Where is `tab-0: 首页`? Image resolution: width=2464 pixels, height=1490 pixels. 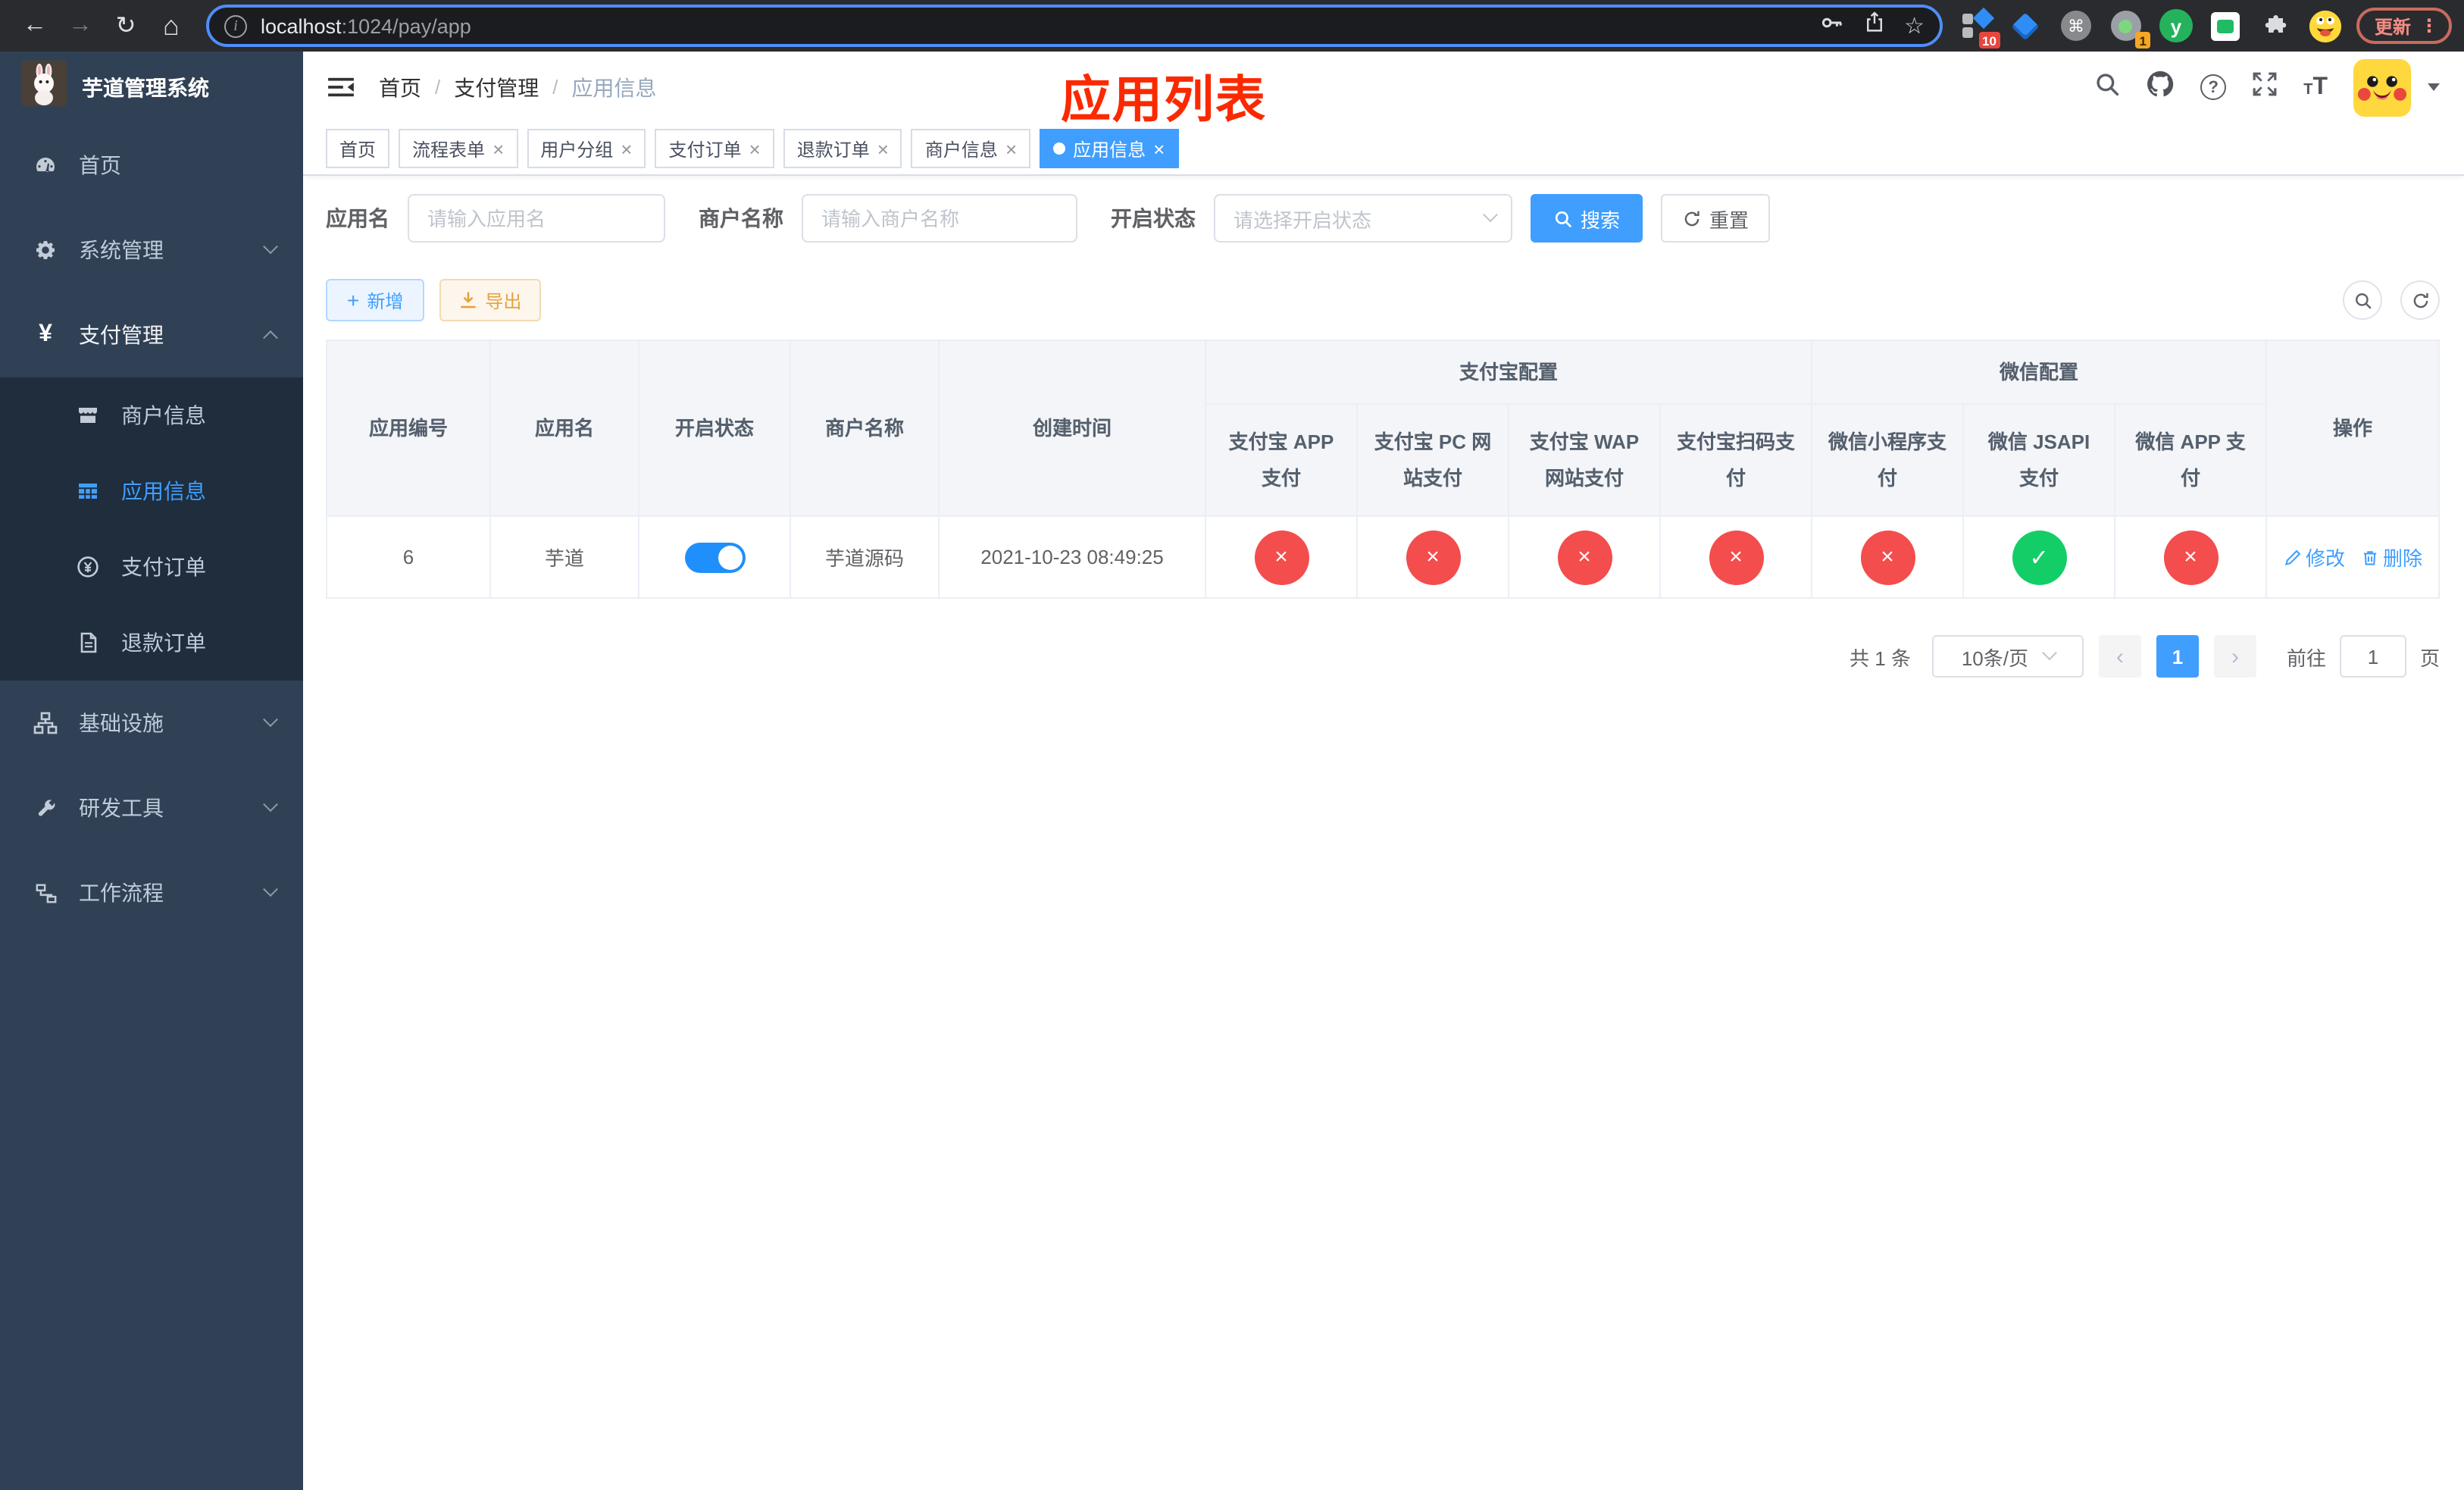
tab-0: 首页 is located at coordinates (358, 148).